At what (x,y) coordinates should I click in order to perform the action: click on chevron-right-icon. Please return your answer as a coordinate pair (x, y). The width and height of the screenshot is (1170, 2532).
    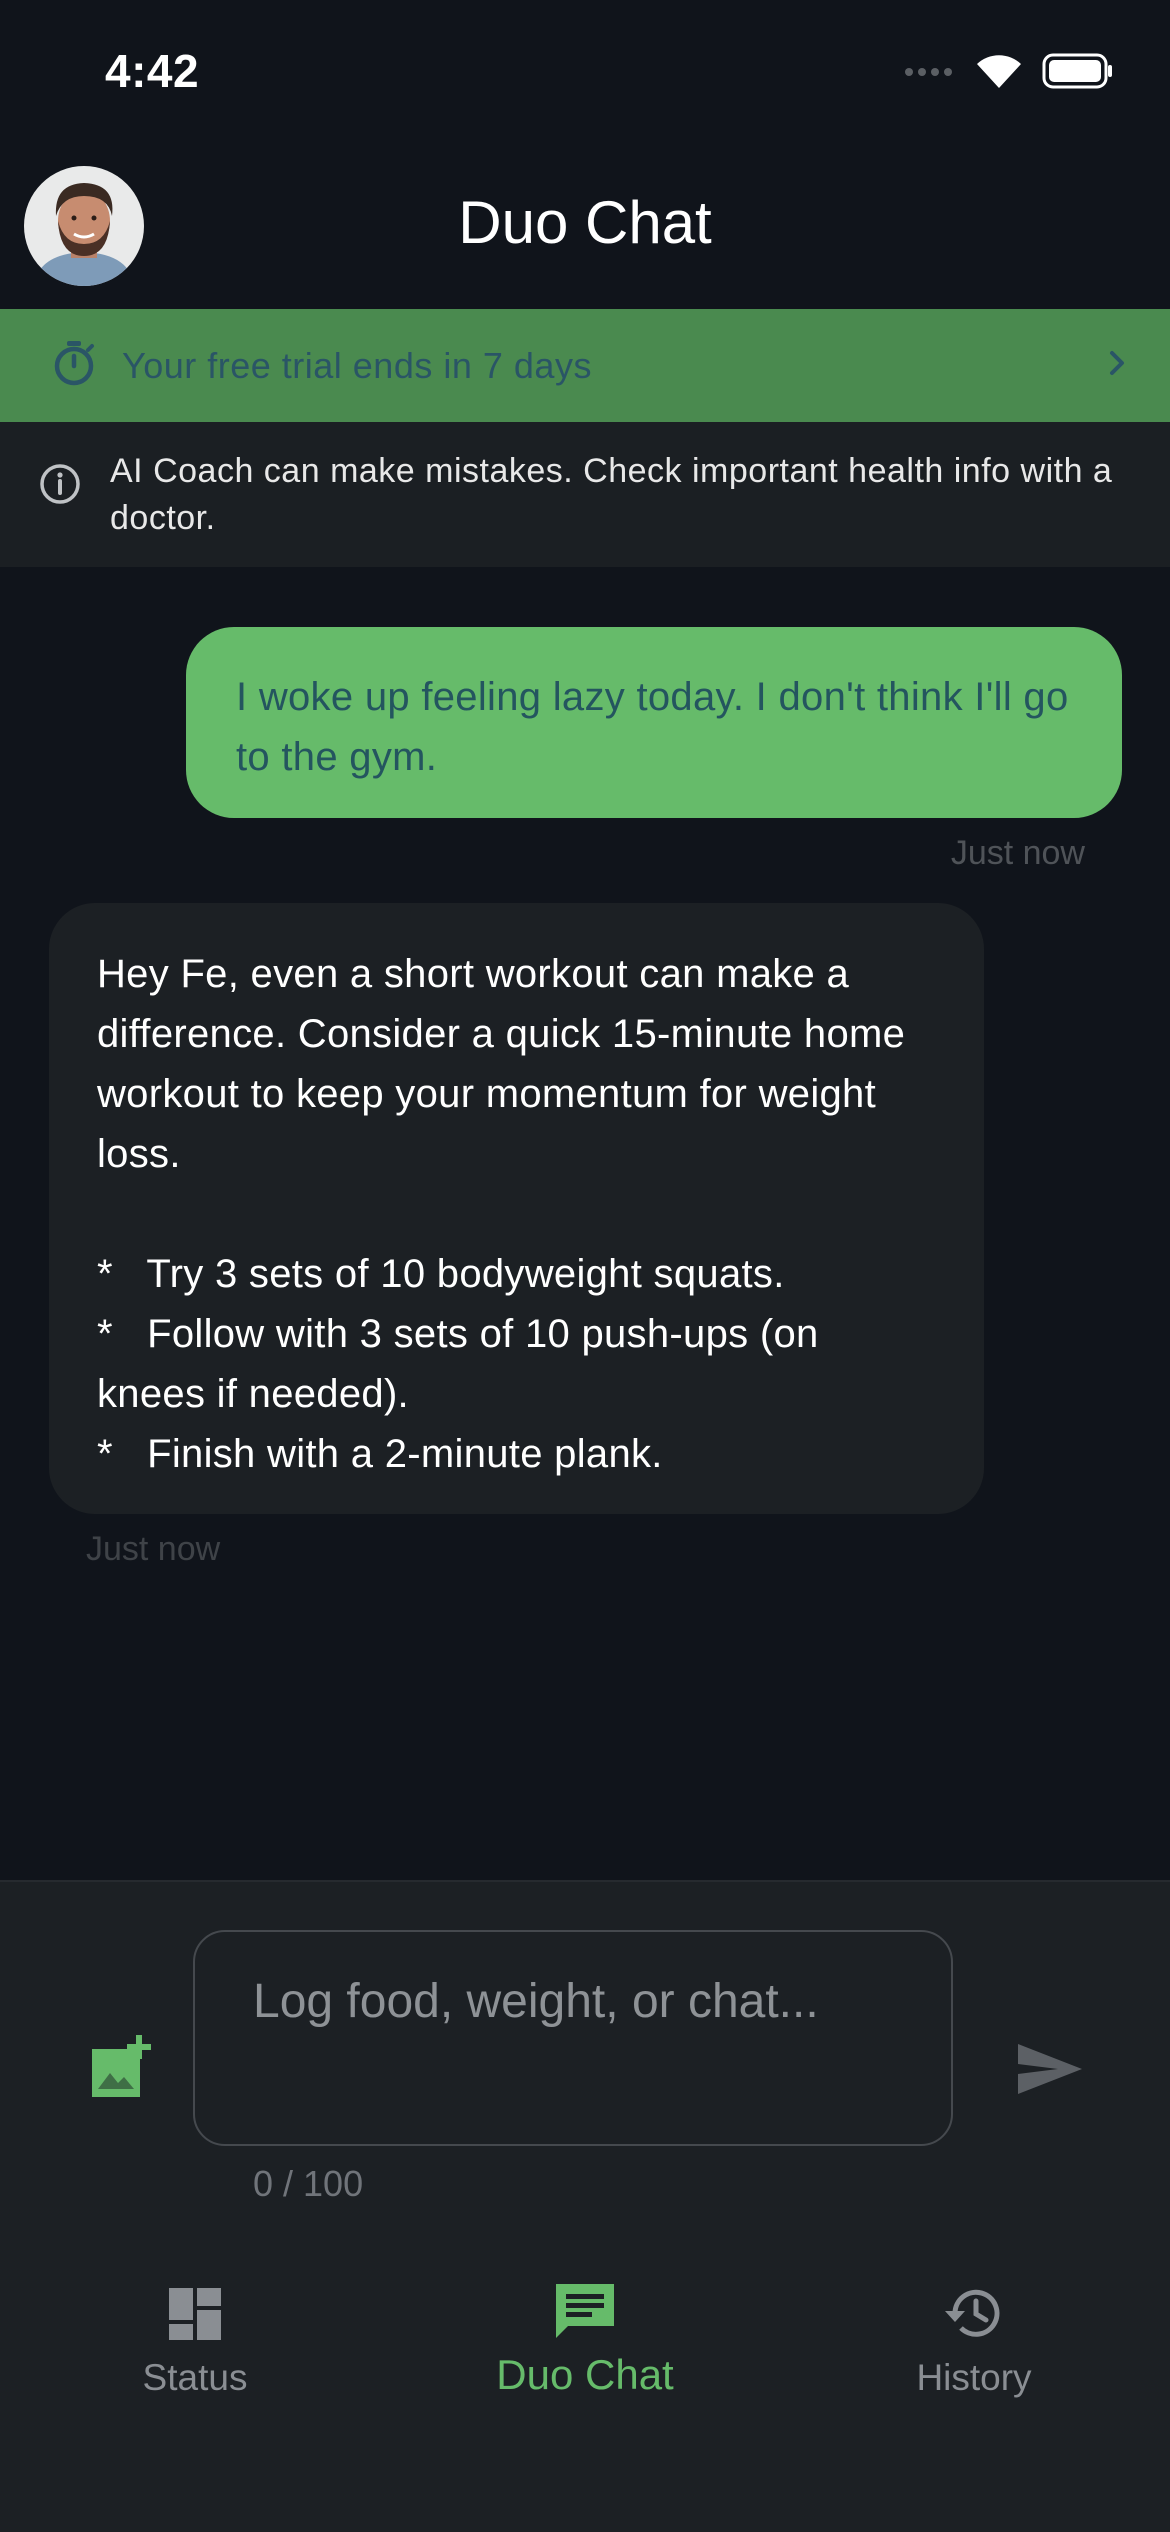
    Looking at the image, I should click on (1118, 365).